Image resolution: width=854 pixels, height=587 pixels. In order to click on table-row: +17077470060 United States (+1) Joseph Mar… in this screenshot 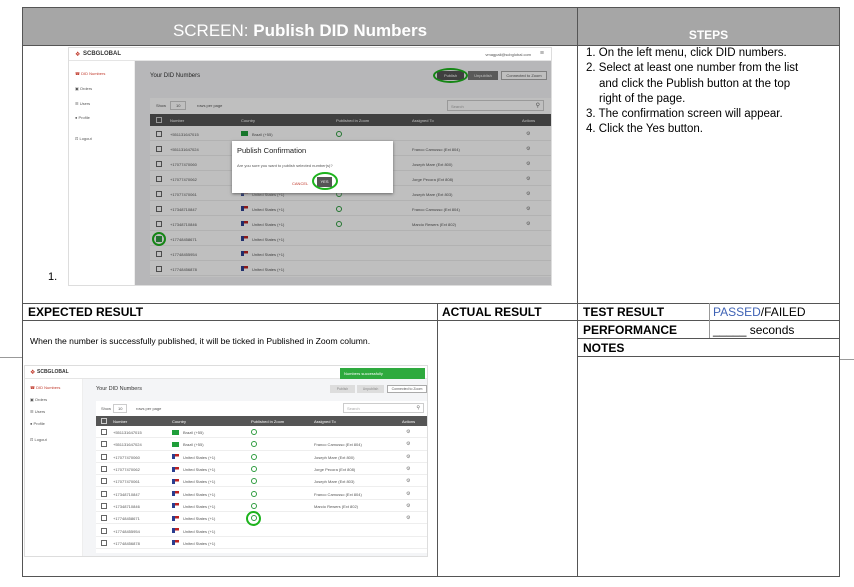, I will do `click(261, 456)`.